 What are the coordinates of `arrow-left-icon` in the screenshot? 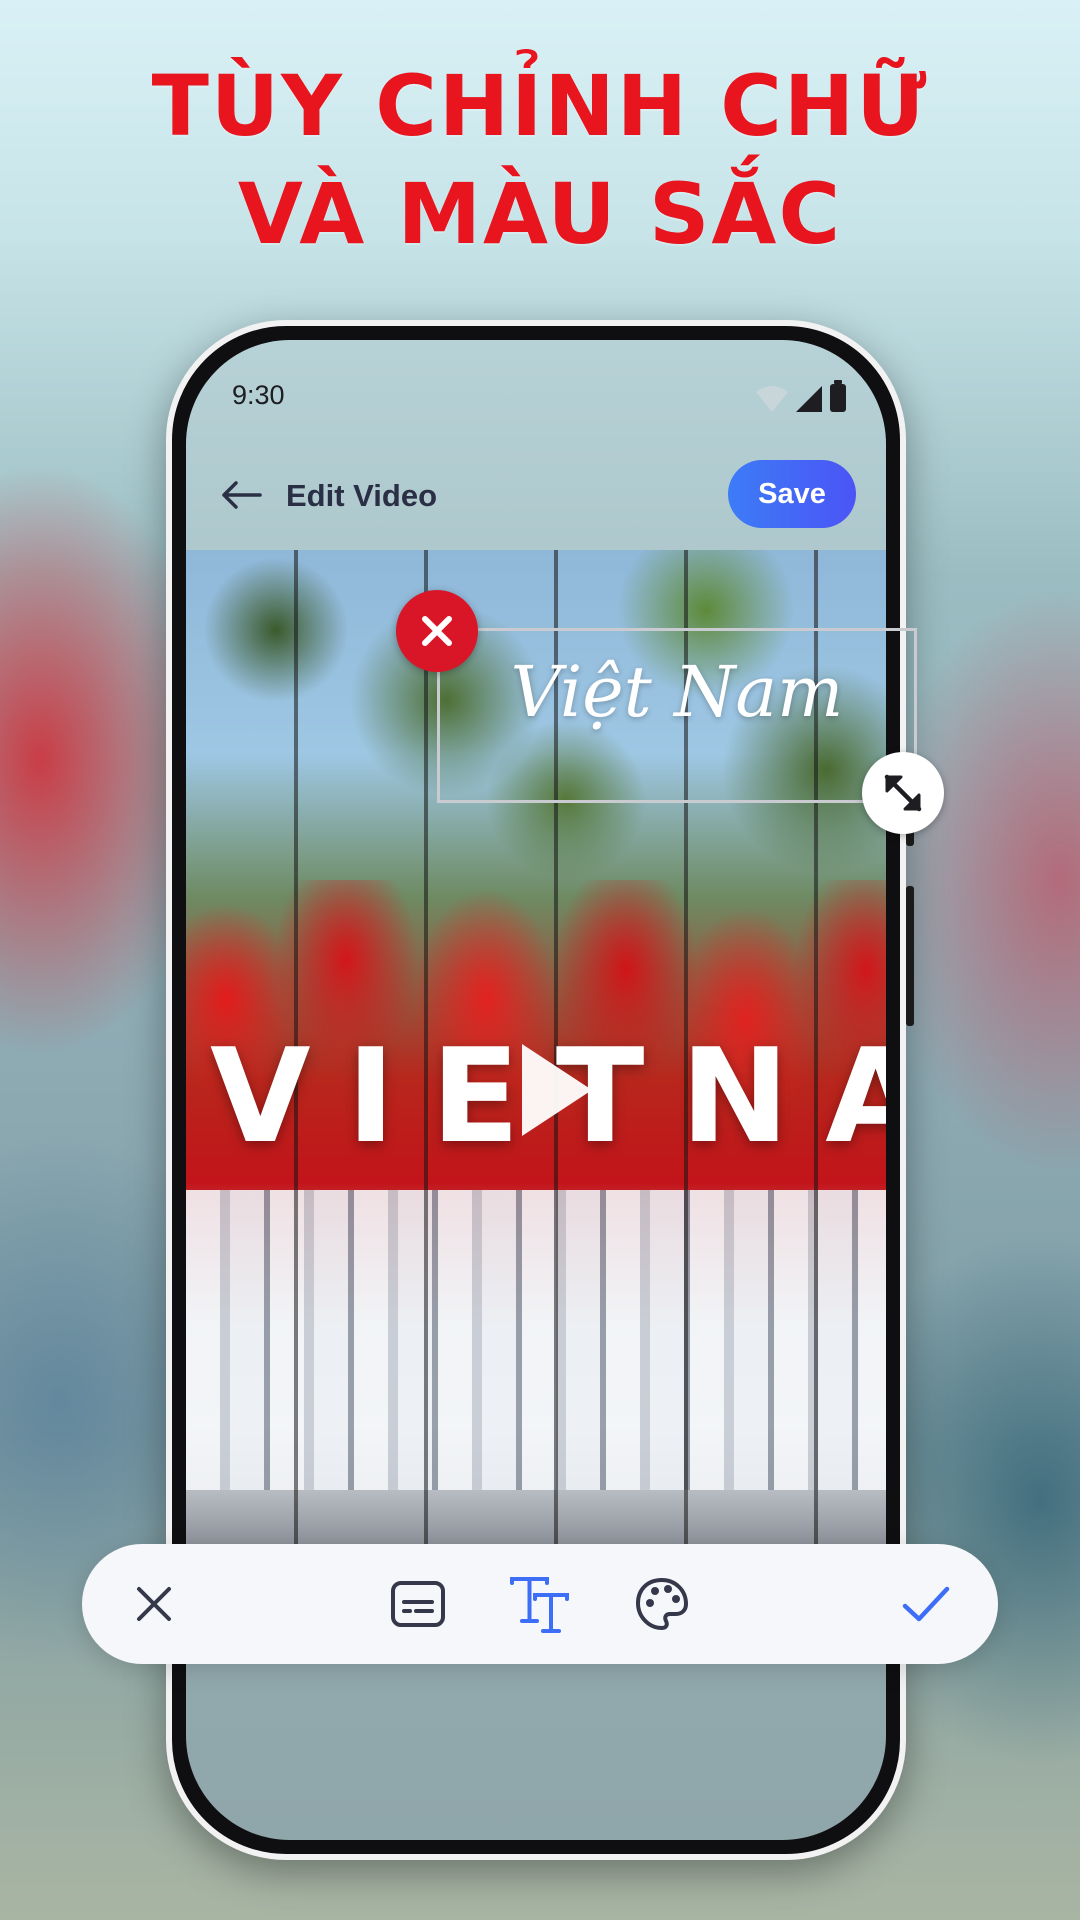 It's located at (242, 495).